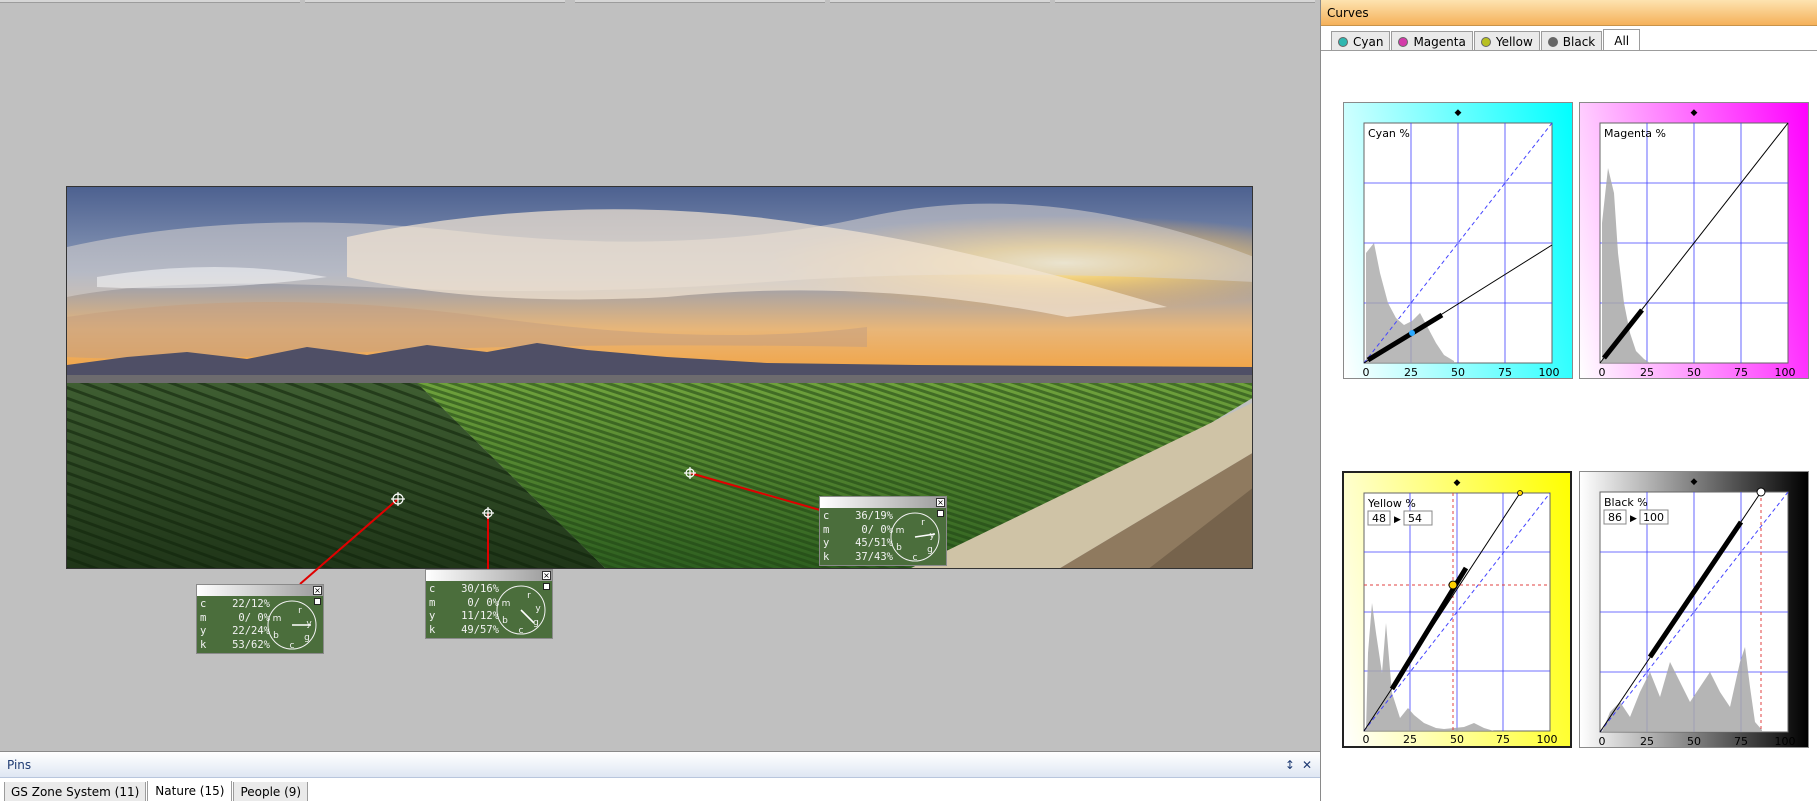 The width and height of the screenshot is (1817, 801). I want to click on tab-people: People (9), so click(271, 791).